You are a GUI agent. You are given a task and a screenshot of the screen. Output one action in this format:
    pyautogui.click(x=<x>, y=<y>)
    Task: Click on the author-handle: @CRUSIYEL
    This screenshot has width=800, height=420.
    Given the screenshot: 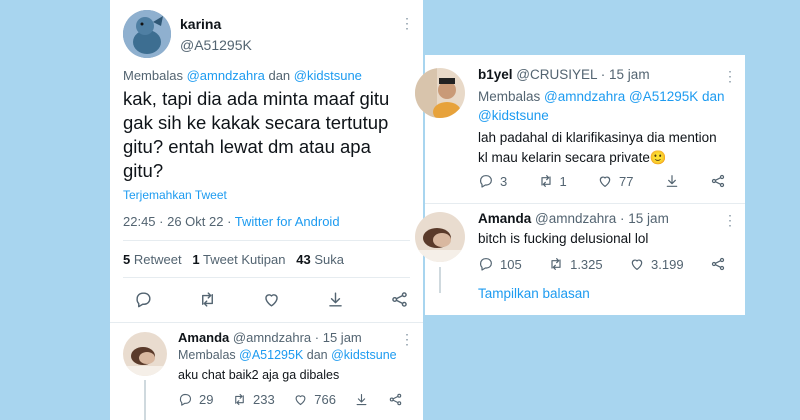 What is the action you would take?
    pyautogui.click(x=556, y=74)
    